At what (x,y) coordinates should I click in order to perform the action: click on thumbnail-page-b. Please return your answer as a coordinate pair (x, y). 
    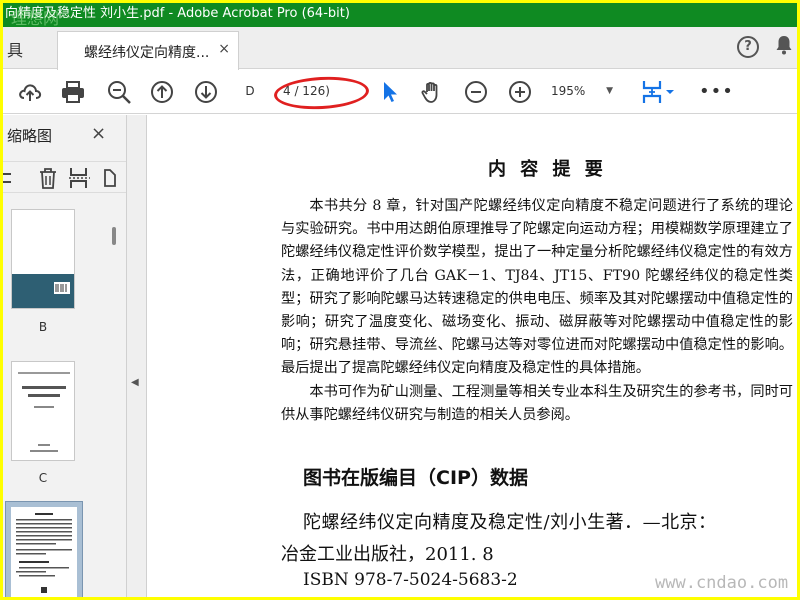
    Looking at the image, I should click on (43, 259).